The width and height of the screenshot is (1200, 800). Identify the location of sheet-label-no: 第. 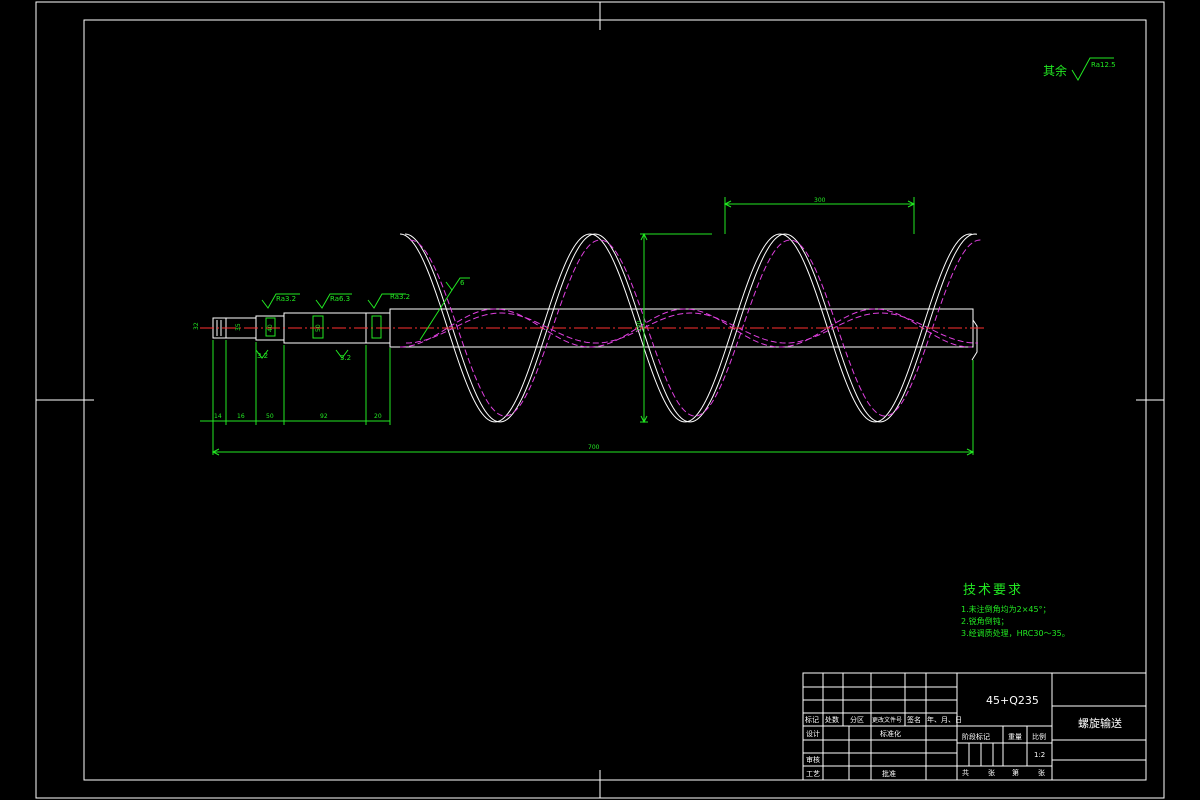
(1015, 772).